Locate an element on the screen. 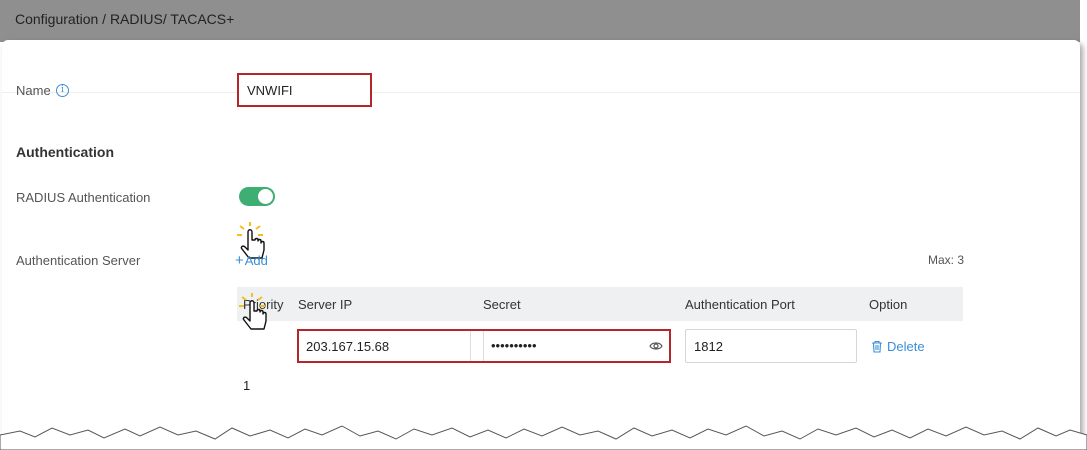  breadcrumb: Configuration / RADIUS/ TACACS+ is located at coordinates (540, 21).